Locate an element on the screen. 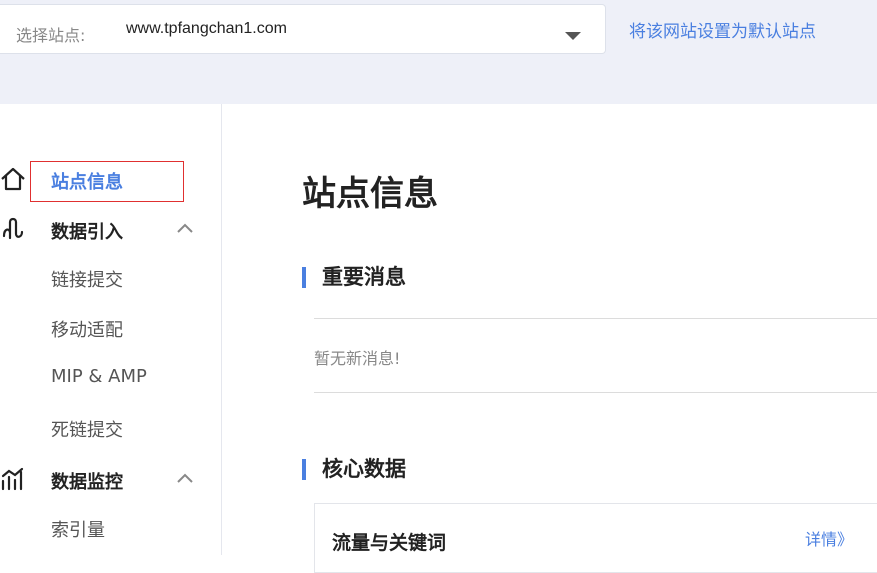 The width and height of the screenshot is (877, 573). sidebar-item-label: MIP & AMP is located at coordinates (99, 376).